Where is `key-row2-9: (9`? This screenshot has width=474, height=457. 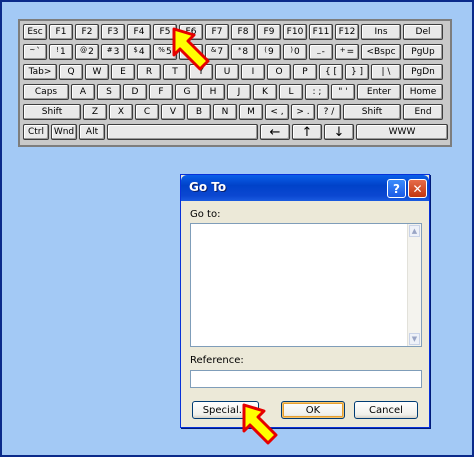
key-row2-9: (9 is located at coordinates (269, 52).